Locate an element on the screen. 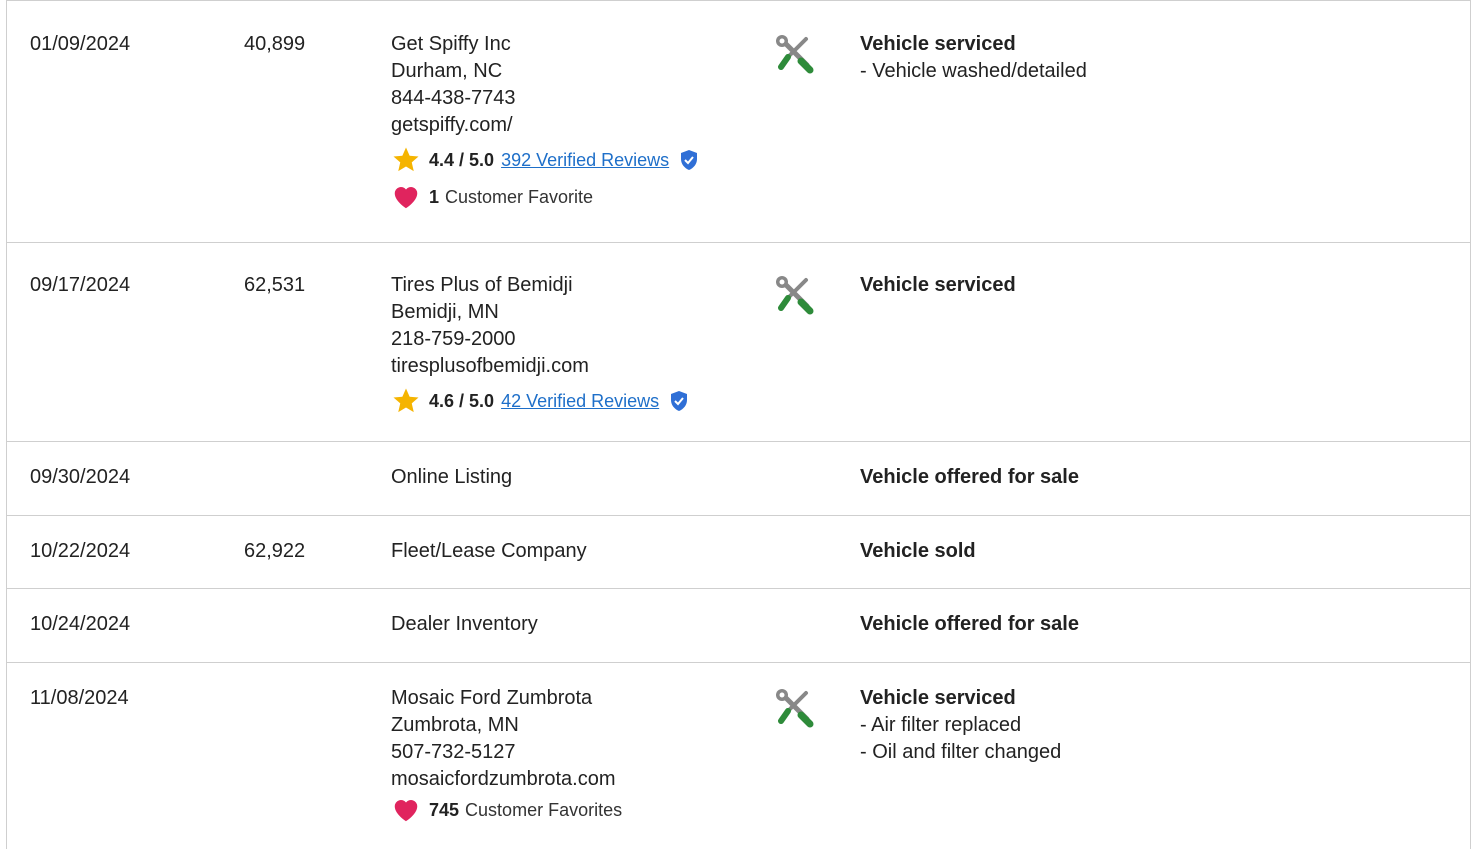  source-phone: 218-759-2000 is located at coordinates (453, 339).